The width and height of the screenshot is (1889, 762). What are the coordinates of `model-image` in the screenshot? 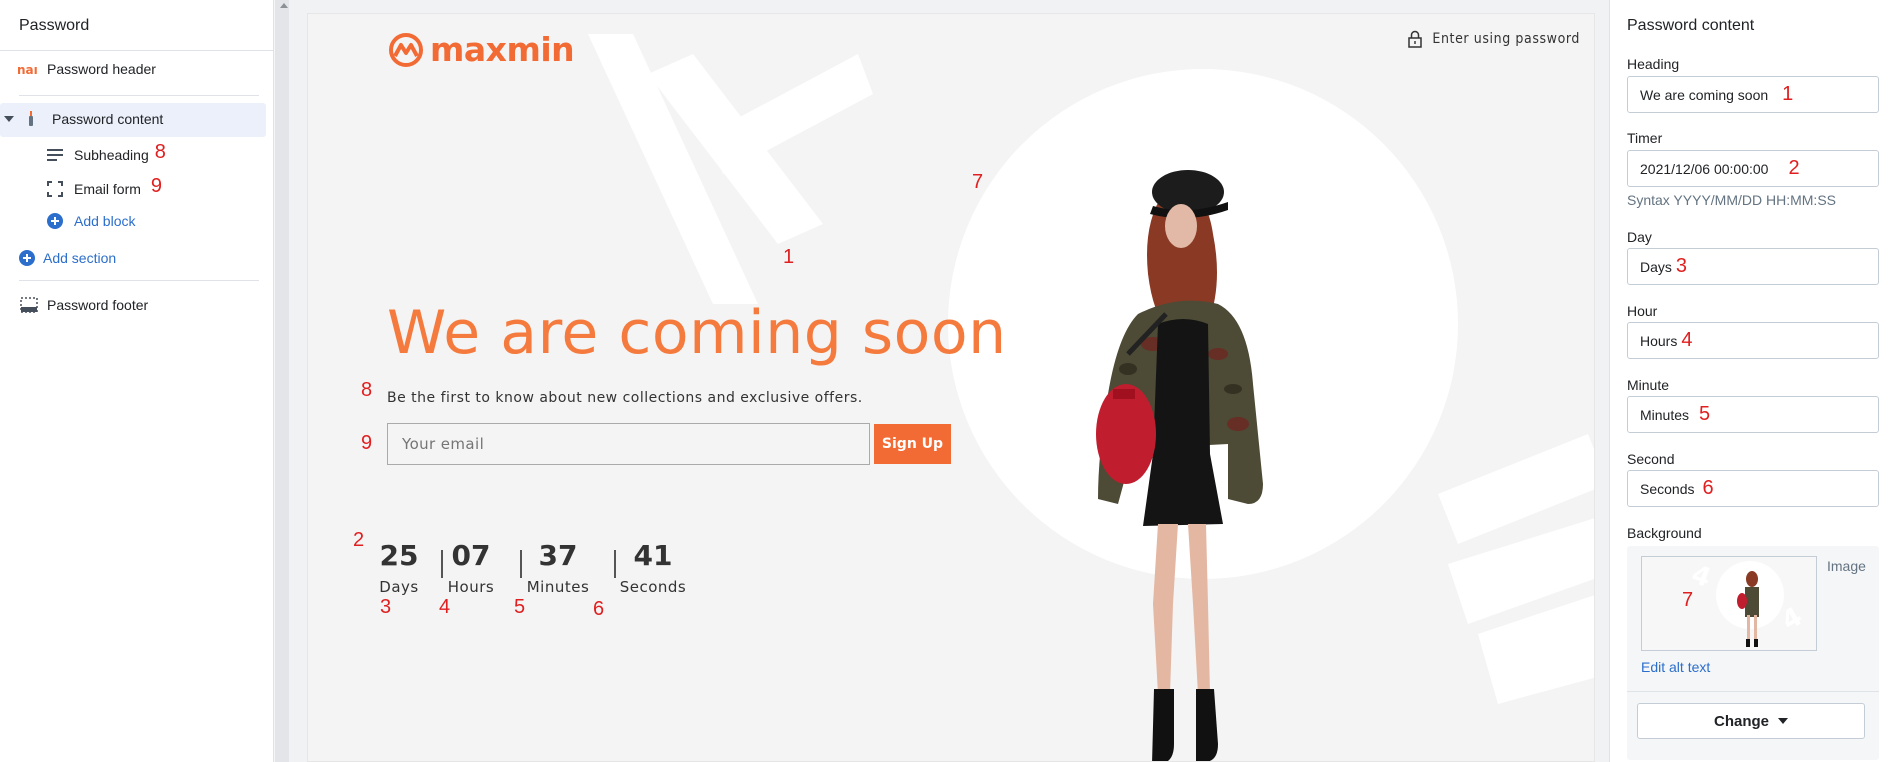 It's located at (1179, 465).